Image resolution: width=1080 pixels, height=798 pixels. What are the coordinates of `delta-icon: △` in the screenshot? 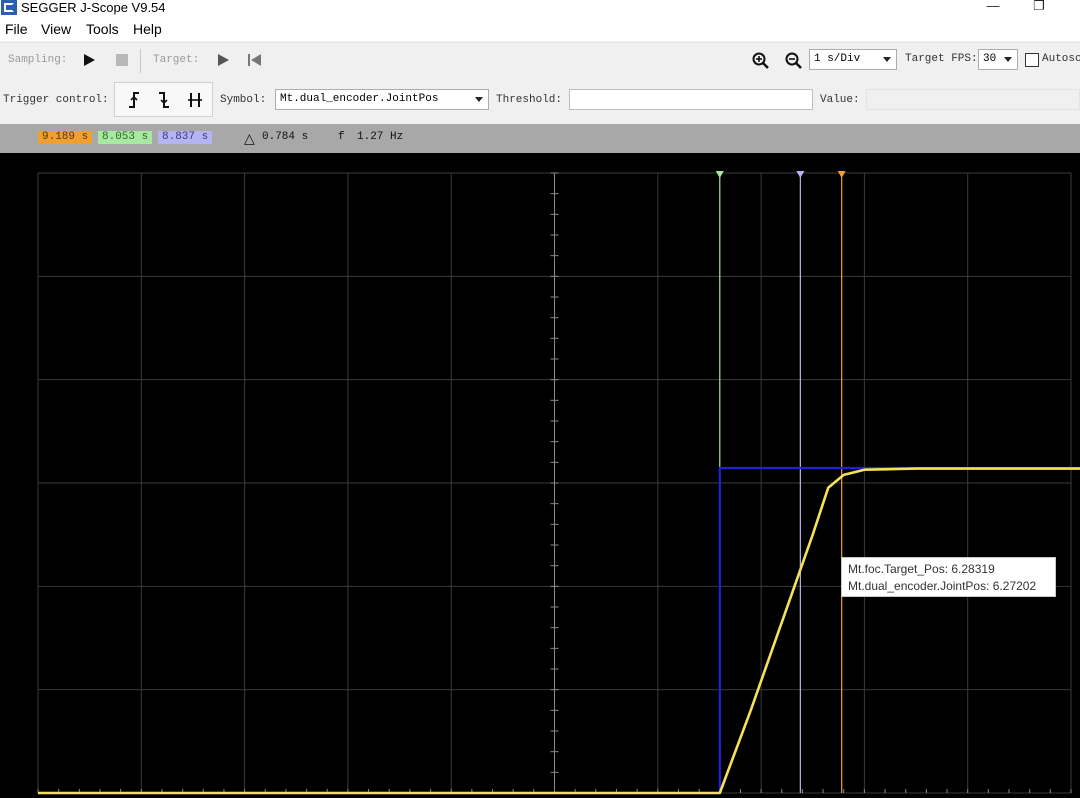 It's located at (249, 138).